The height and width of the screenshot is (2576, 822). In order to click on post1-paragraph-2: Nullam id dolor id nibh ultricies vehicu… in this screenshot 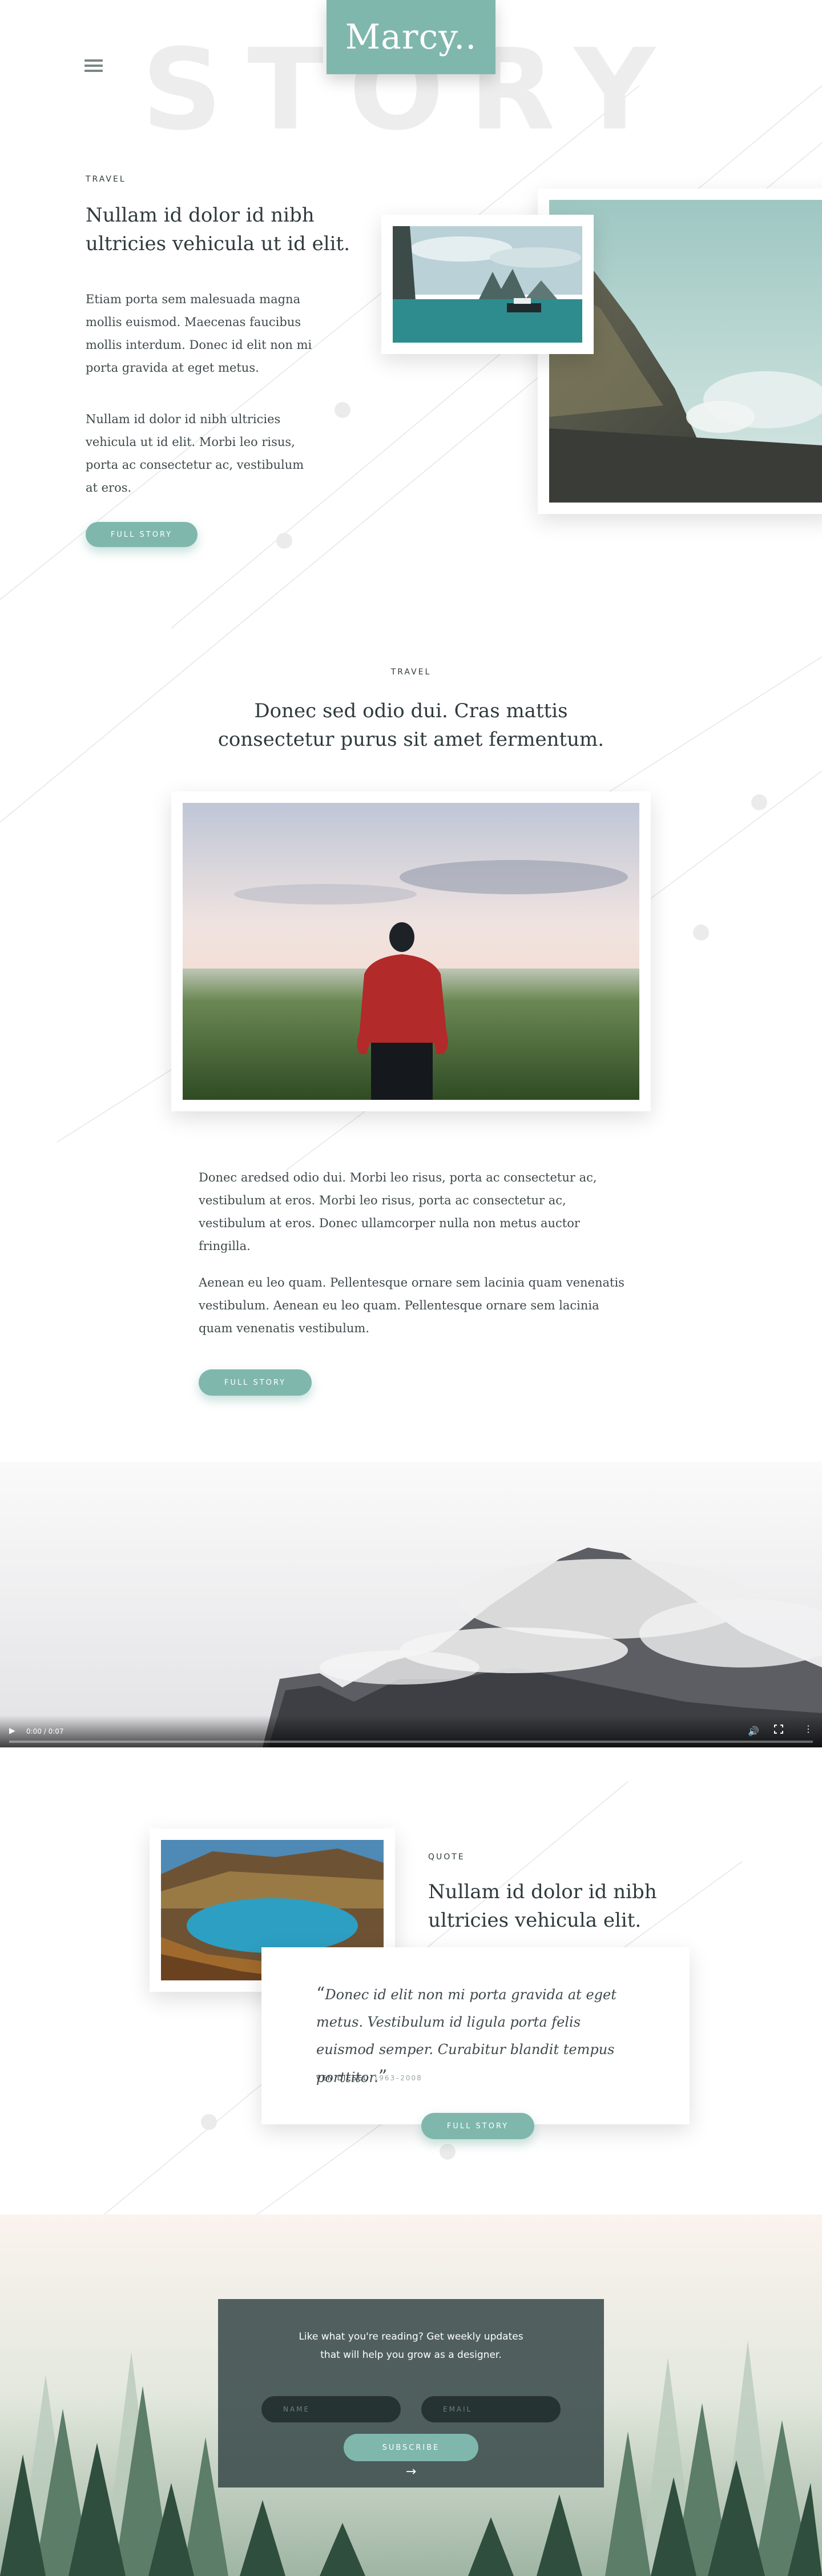, I will do `click(195, 453)`.